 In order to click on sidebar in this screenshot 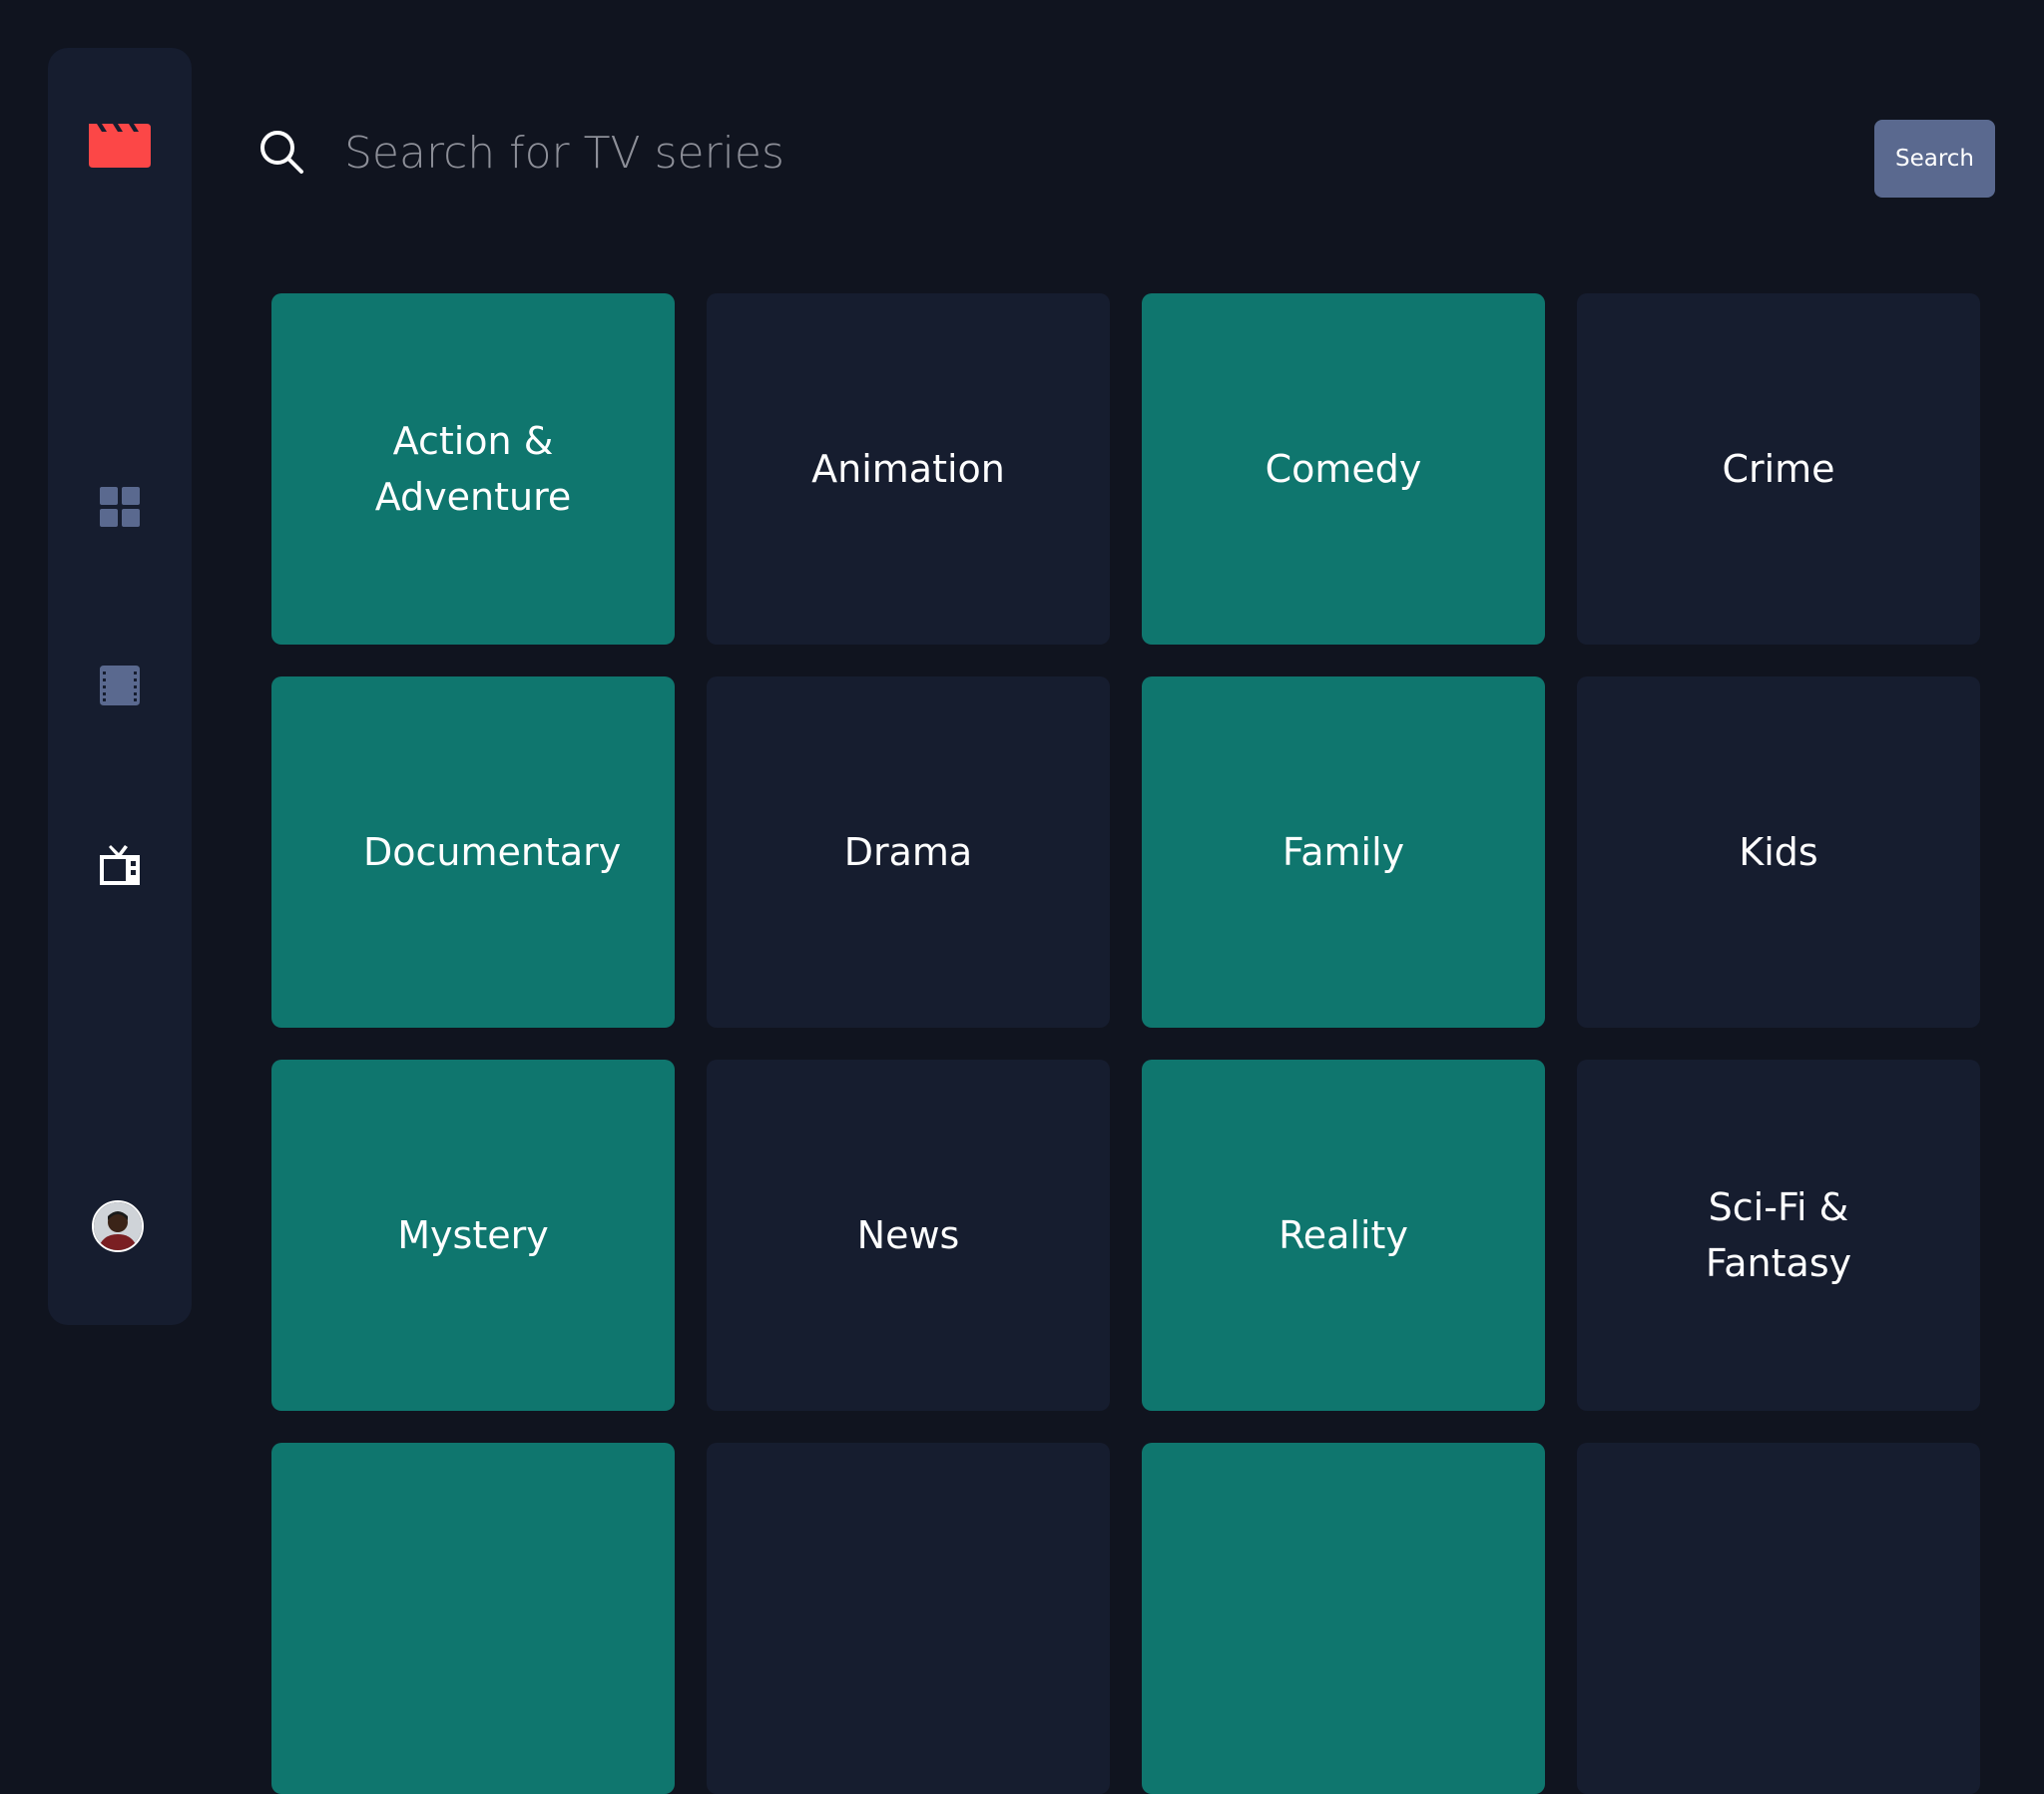, I will do `click(120, 686)`.